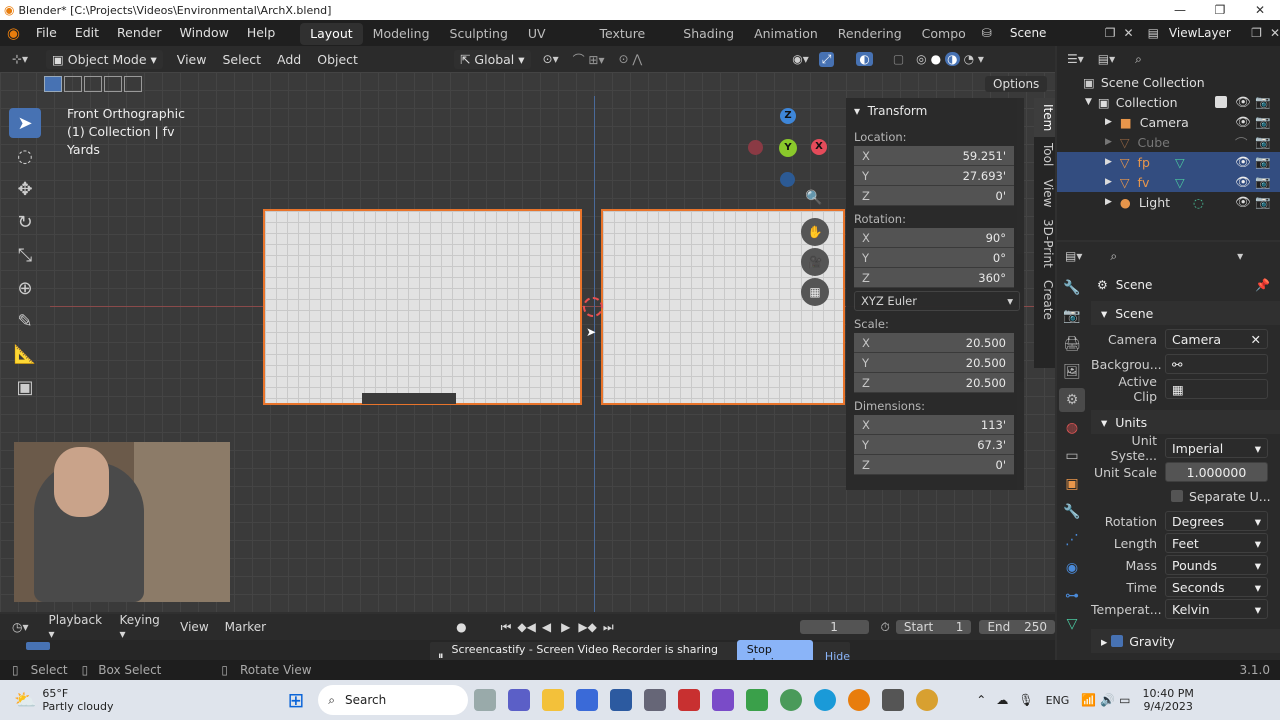 The image size is (1280, 720). What do you see at coordinates (1168, 202) in the screenshot?
I see `outliner-item-light: ▶ ● Light ◌ 👁 📷` at bounding box center [1168, 202].